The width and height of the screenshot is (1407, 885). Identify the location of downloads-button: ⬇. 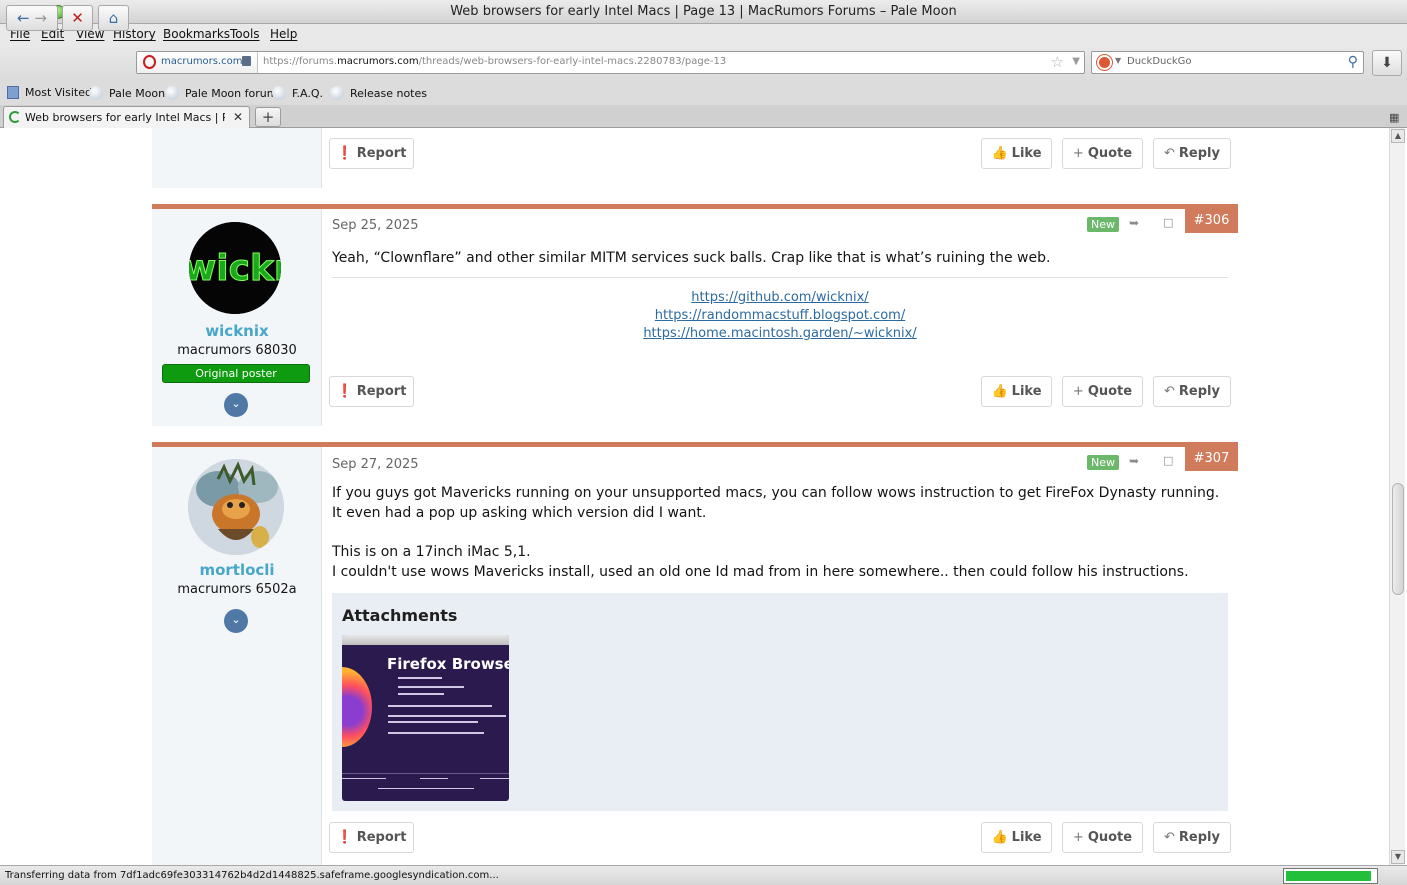
(1387, 63).